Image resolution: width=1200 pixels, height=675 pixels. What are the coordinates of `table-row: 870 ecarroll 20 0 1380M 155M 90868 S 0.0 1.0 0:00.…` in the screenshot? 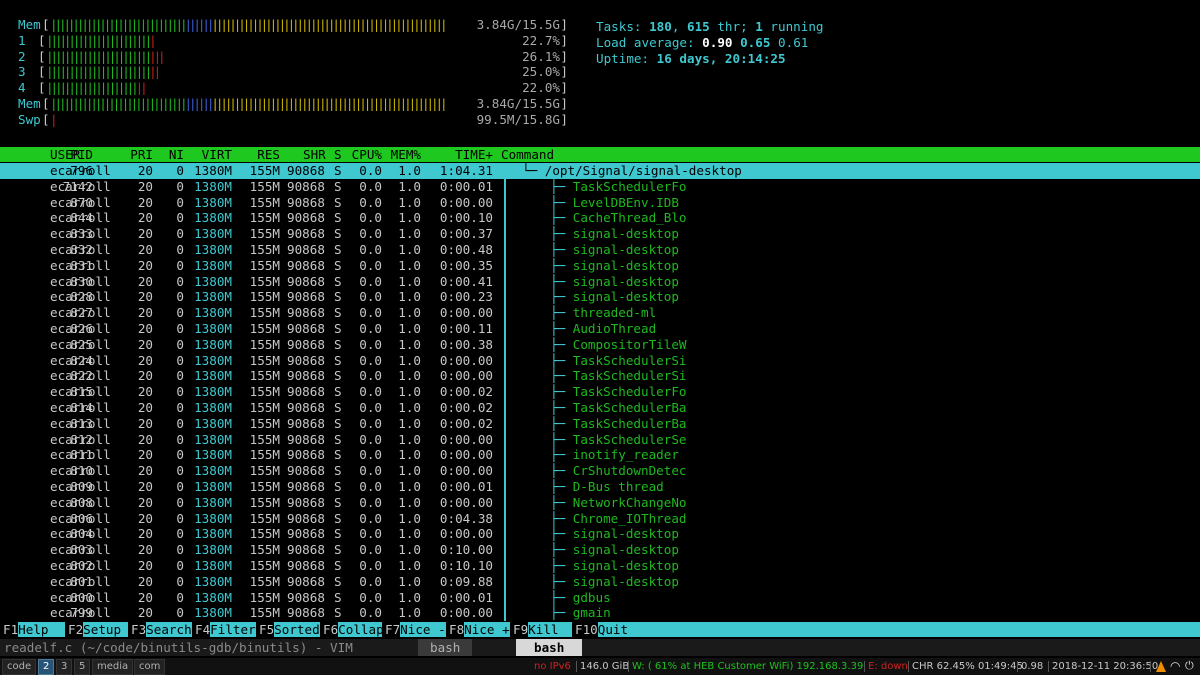 It's located at (600, 203).